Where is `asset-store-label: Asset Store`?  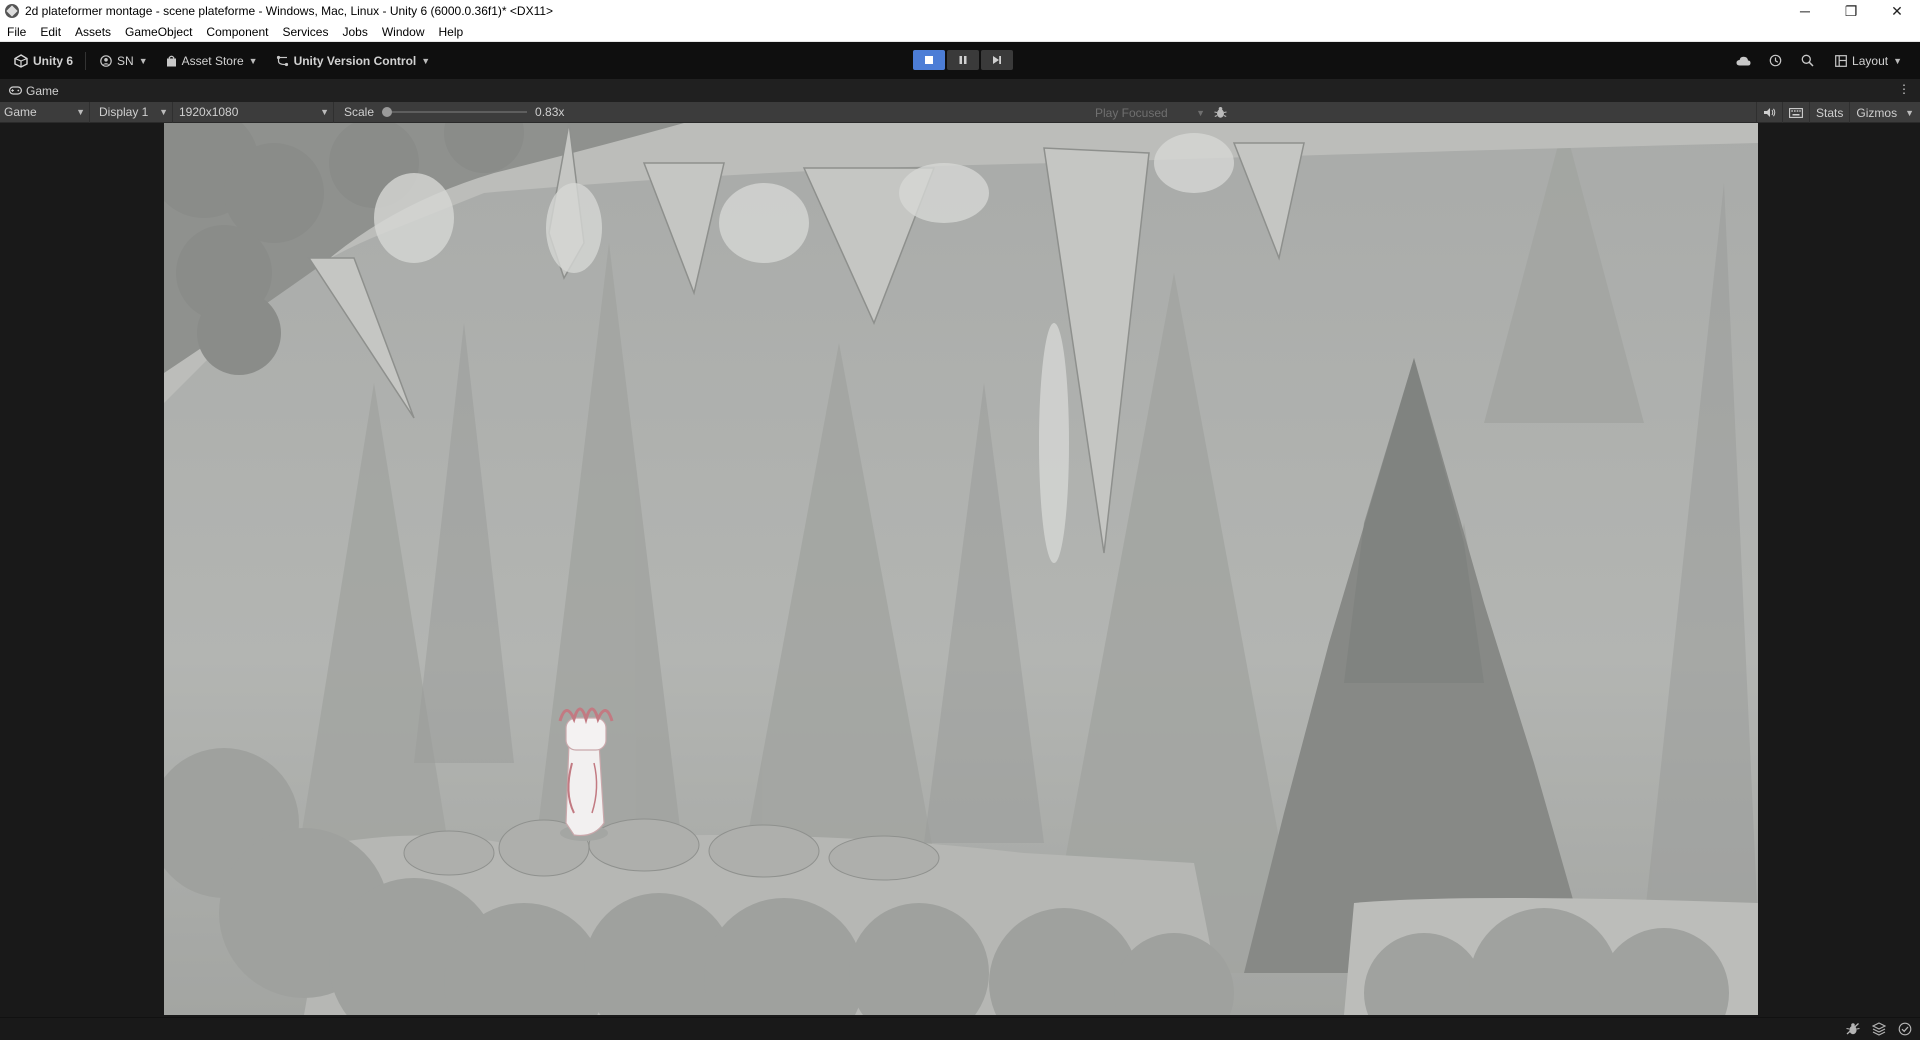
asset-store-label: Asset Store is located at coordinates (212, 60).